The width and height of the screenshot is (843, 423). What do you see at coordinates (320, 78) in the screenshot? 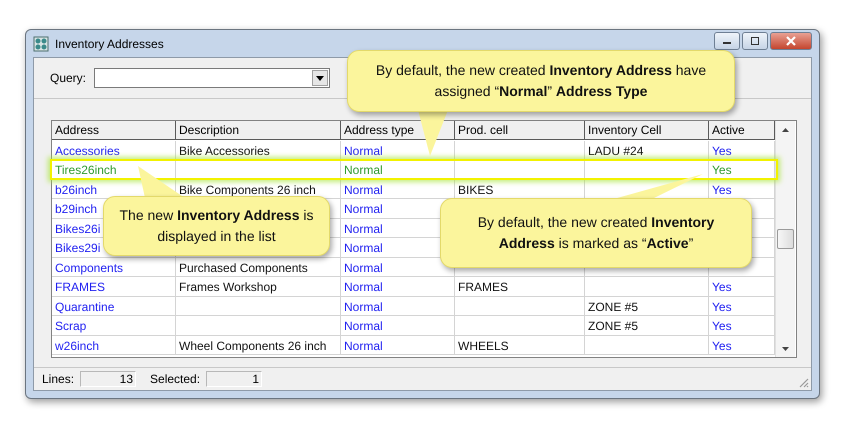
I see `dropdown-arrow-icon` at bounding box center [320, 78].